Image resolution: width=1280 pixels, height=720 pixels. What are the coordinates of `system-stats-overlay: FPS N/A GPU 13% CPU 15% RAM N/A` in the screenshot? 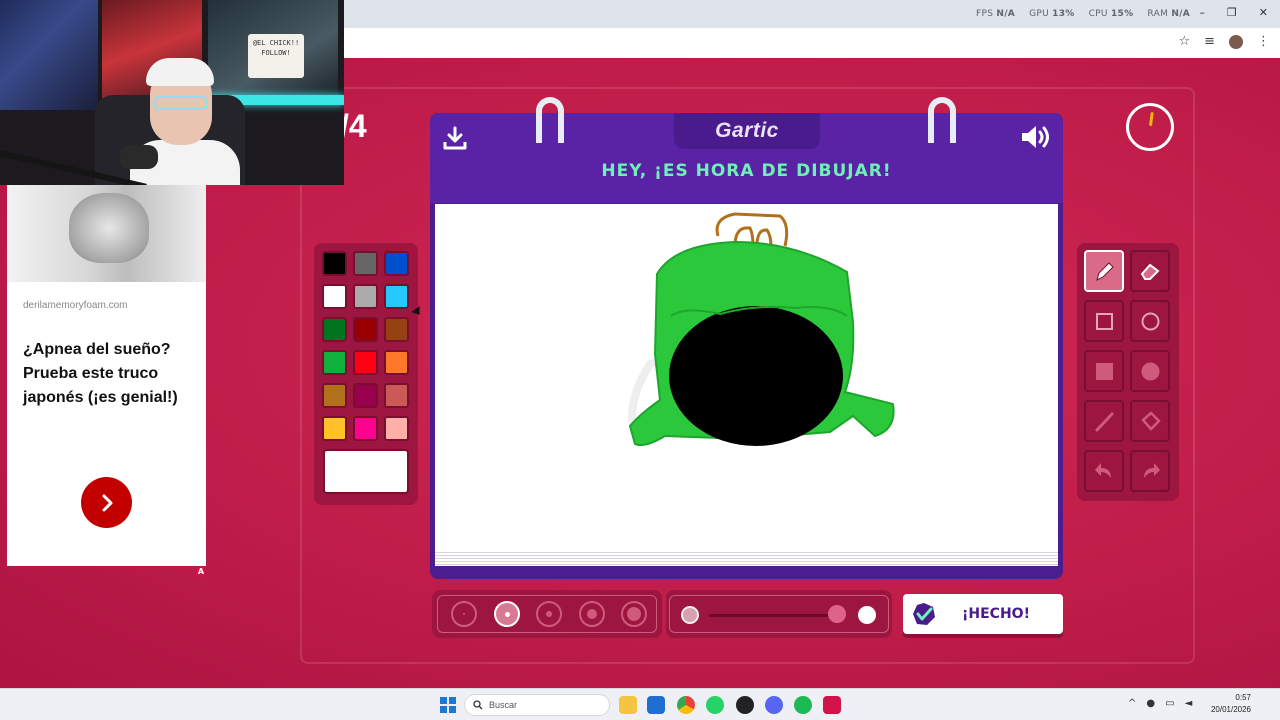 It's located at (1083, 14).